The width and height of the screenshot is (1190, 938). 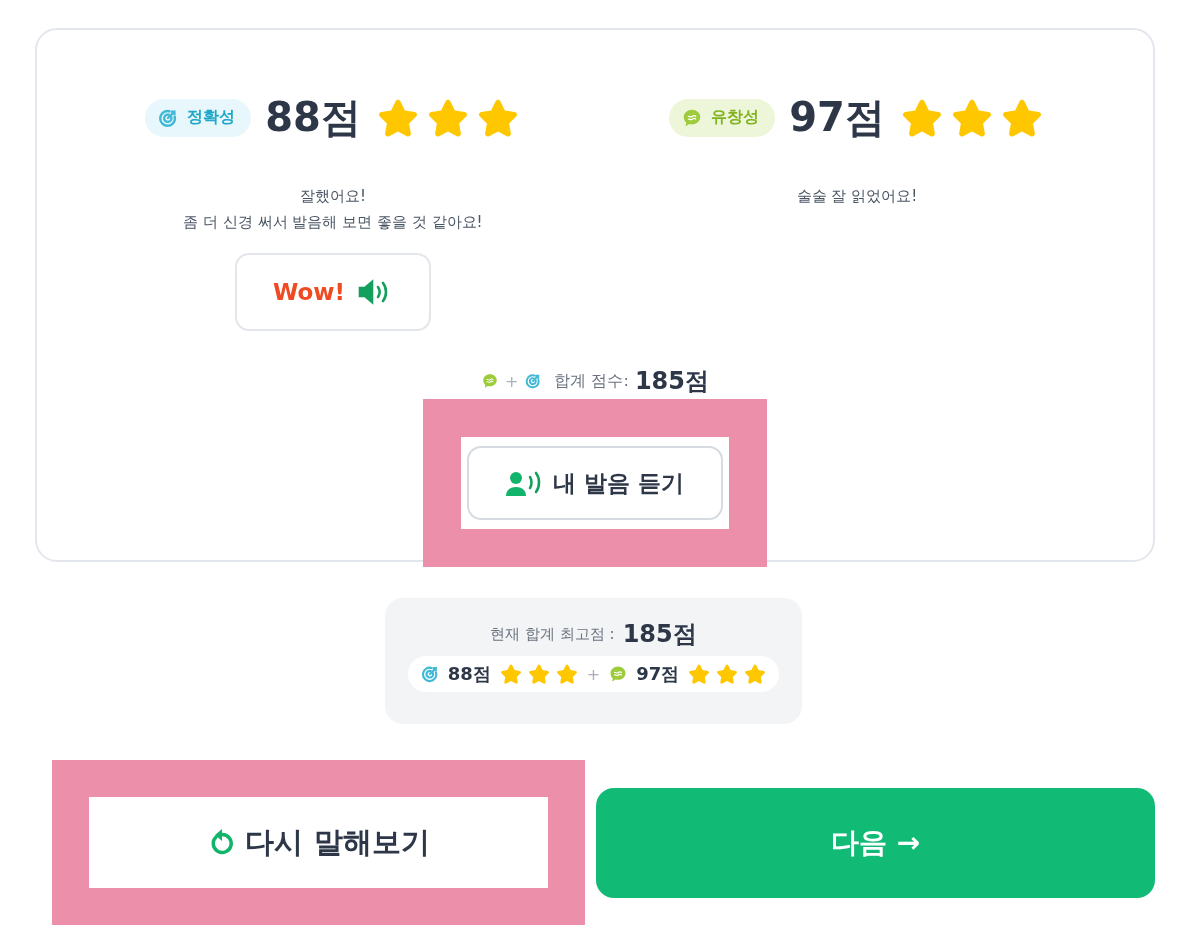 I want to click on speech-bubble-icon, so click(x=490, y=381).